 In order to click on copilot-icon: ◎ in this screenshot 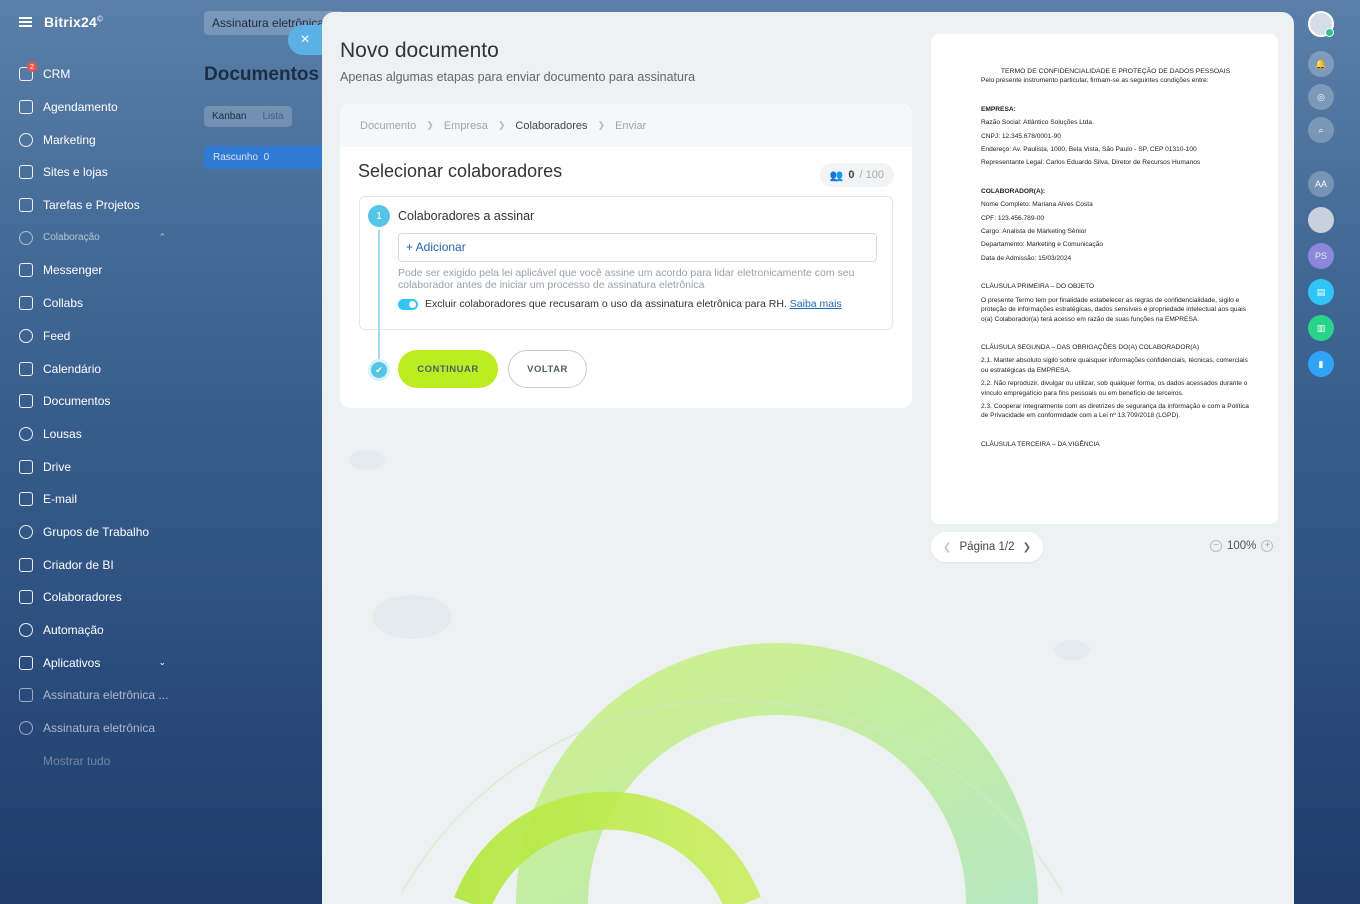, I will do `click(1321, 97)`.